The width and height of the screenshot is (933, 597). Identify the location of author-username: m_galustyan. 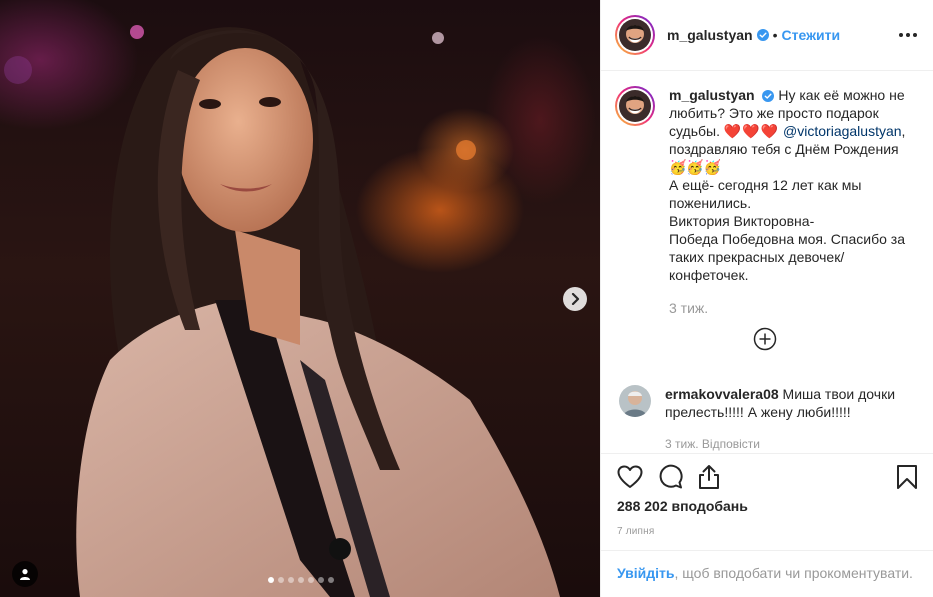
(710, 35).